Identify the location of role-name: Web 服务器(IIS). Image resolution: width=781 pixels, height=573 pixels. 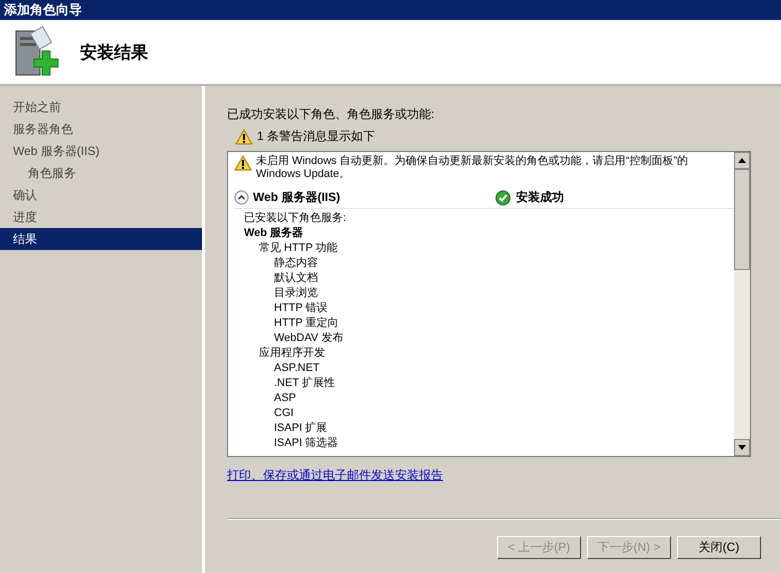
(297, 197).